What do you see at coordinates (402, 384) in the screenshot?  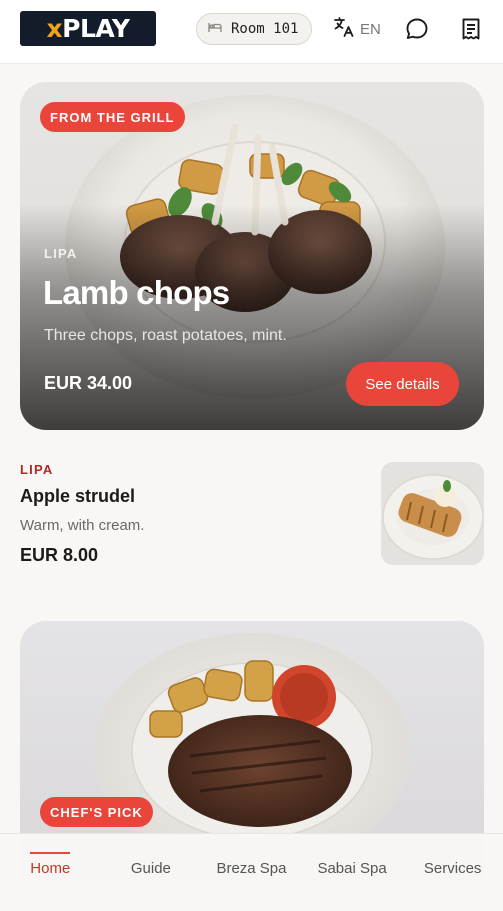 I see `see-details-button: See details` at bounding box center [402, 384].